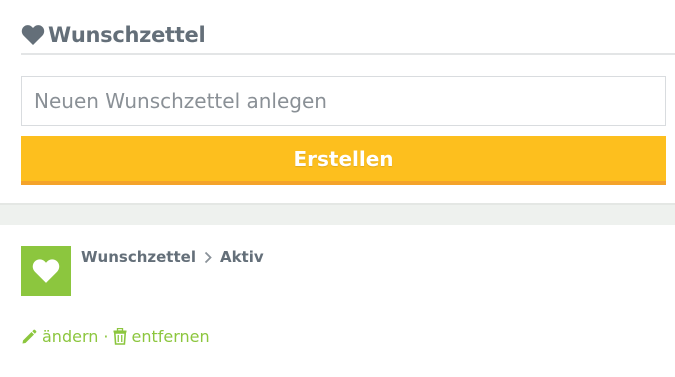 The height and width of the screenshot is (377, 675). Describe the element at coordinates (242, 257) in the screenshot. I see `breadcrumb-item-status: Aktiv` at that location.